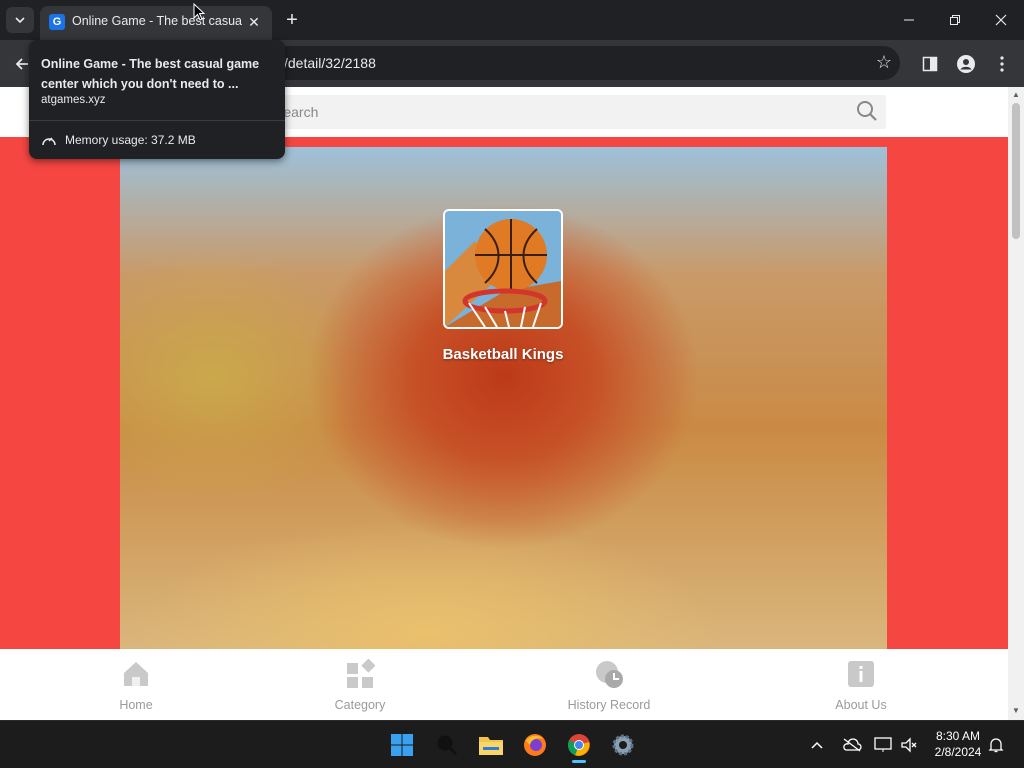 The width and height of the screenshot is (1024, 768). What do you see at coordinates (1016, 171) in the screenshot?
I see `scroll-thumb` at bounding box center [1016, 171].